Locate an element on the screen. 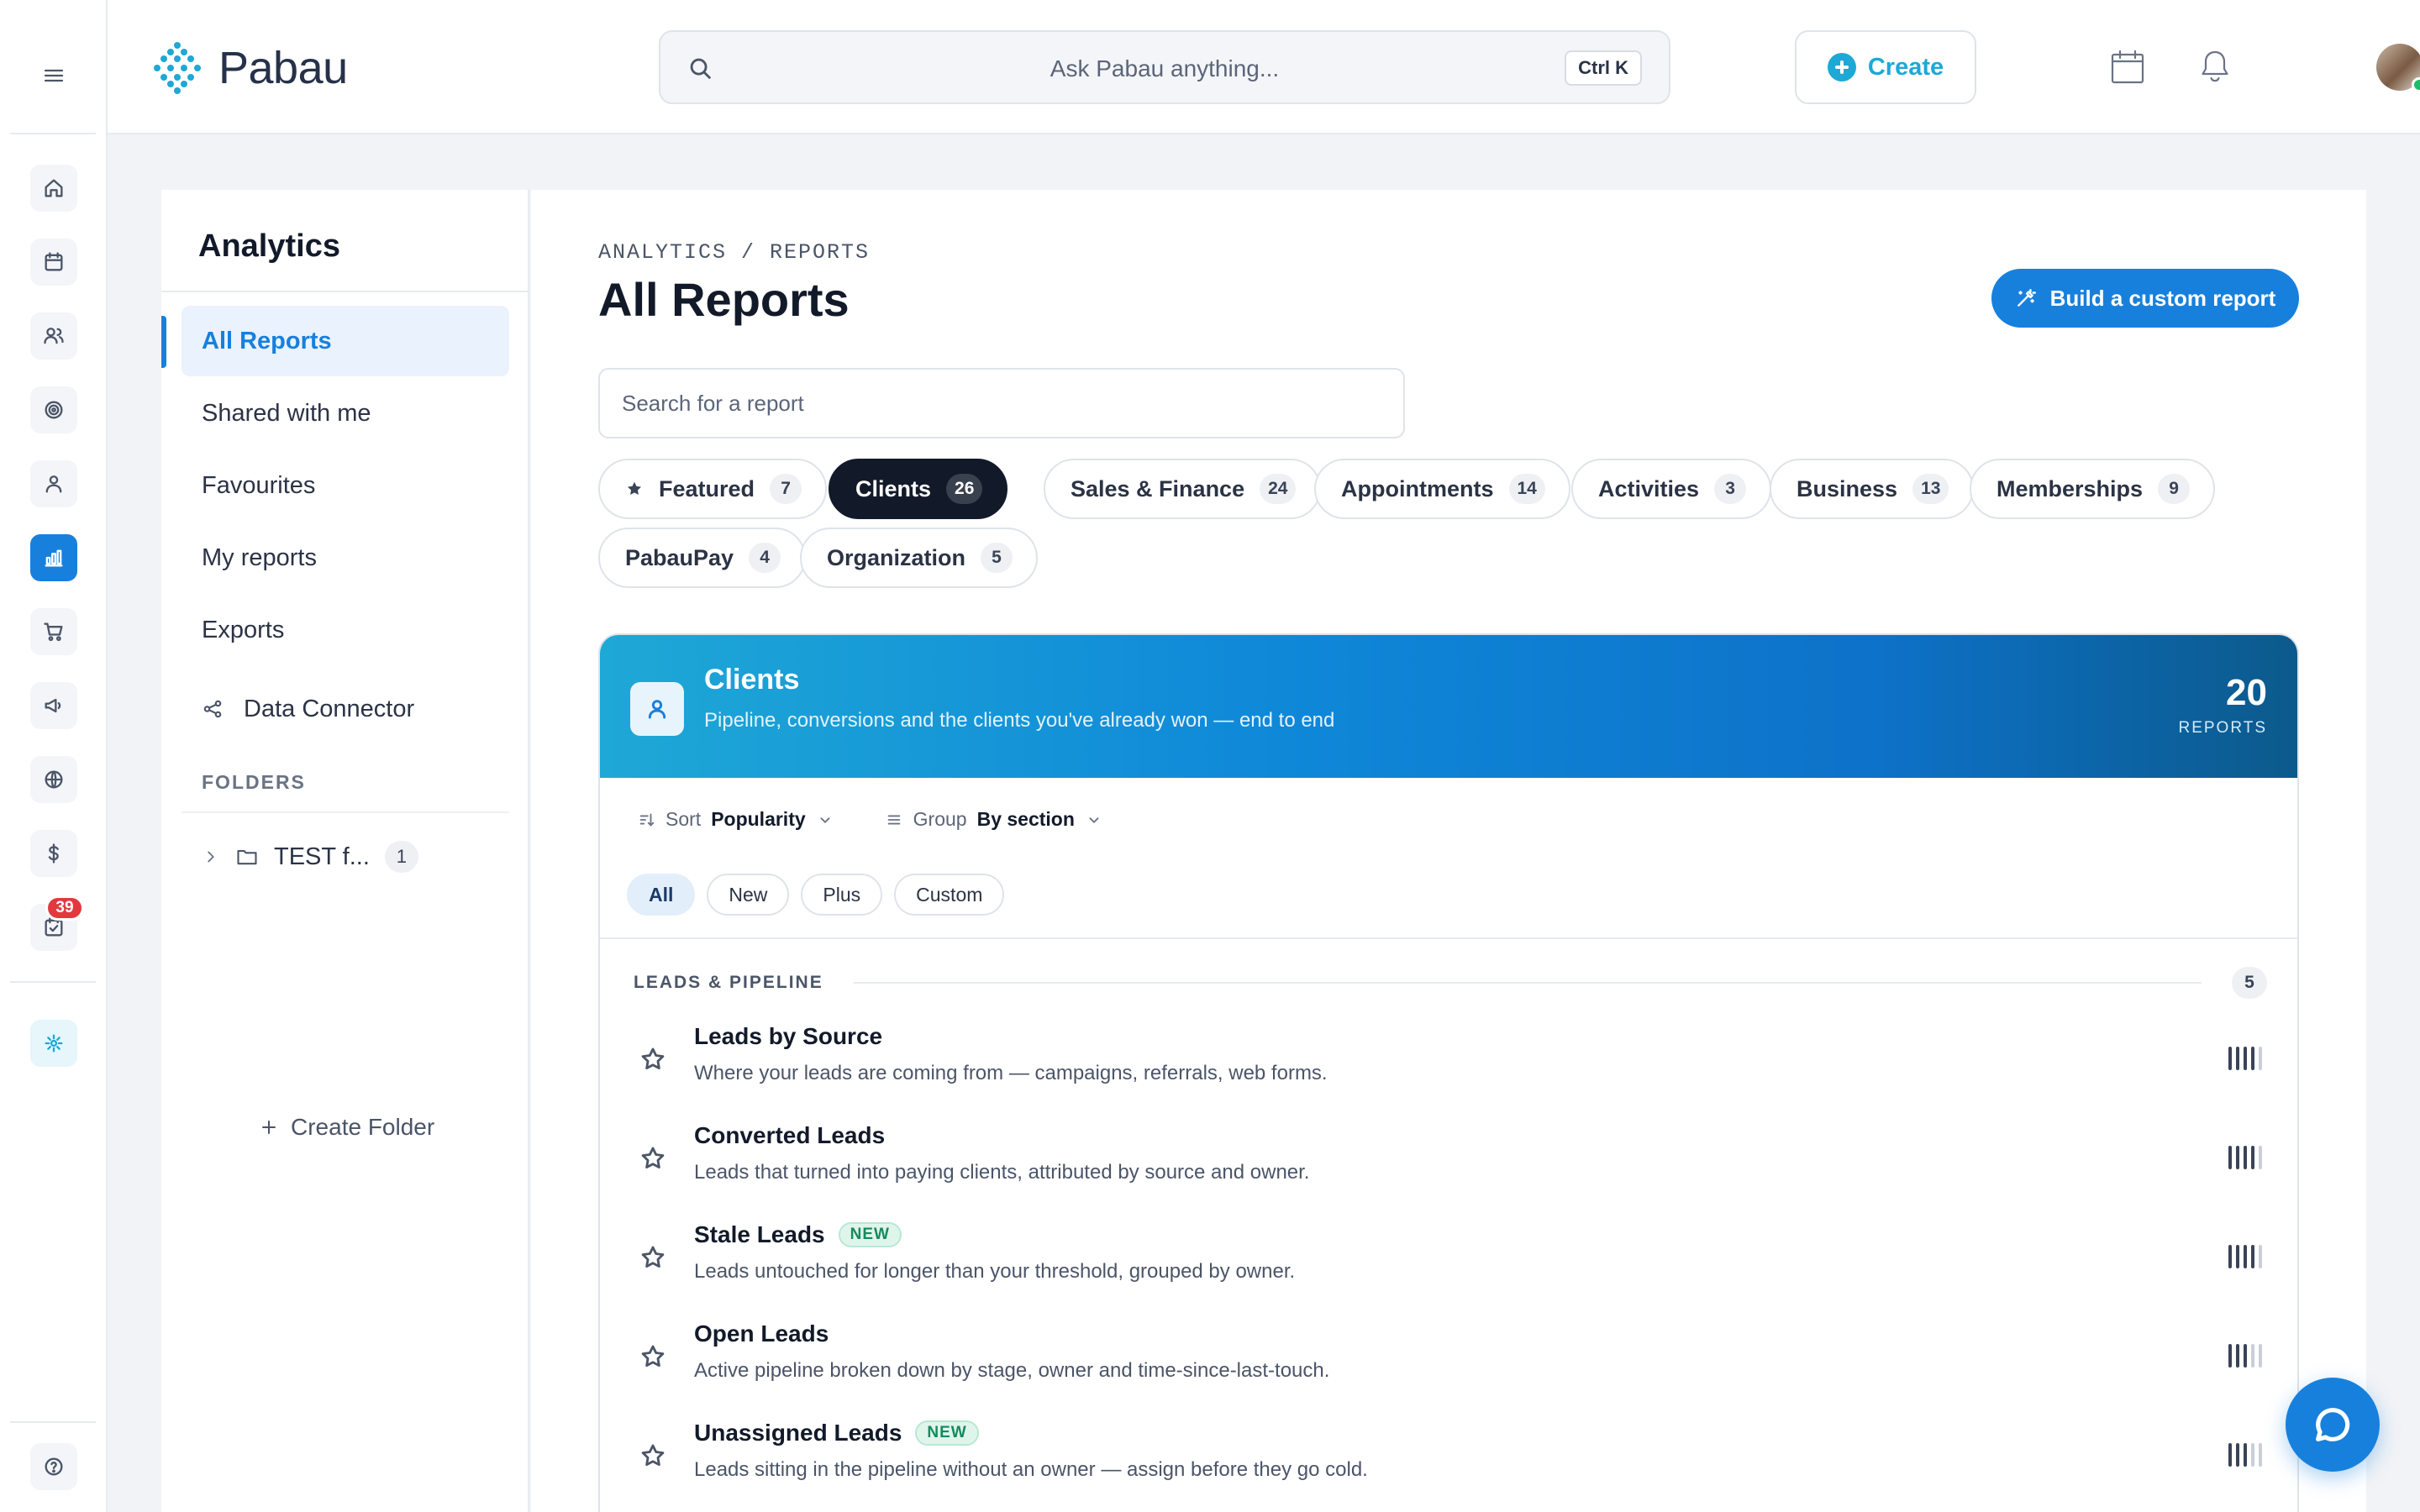 The height and width of the screenshot is (1512, 2420). tab-count: 3 is located at coordinates (1731, 489).